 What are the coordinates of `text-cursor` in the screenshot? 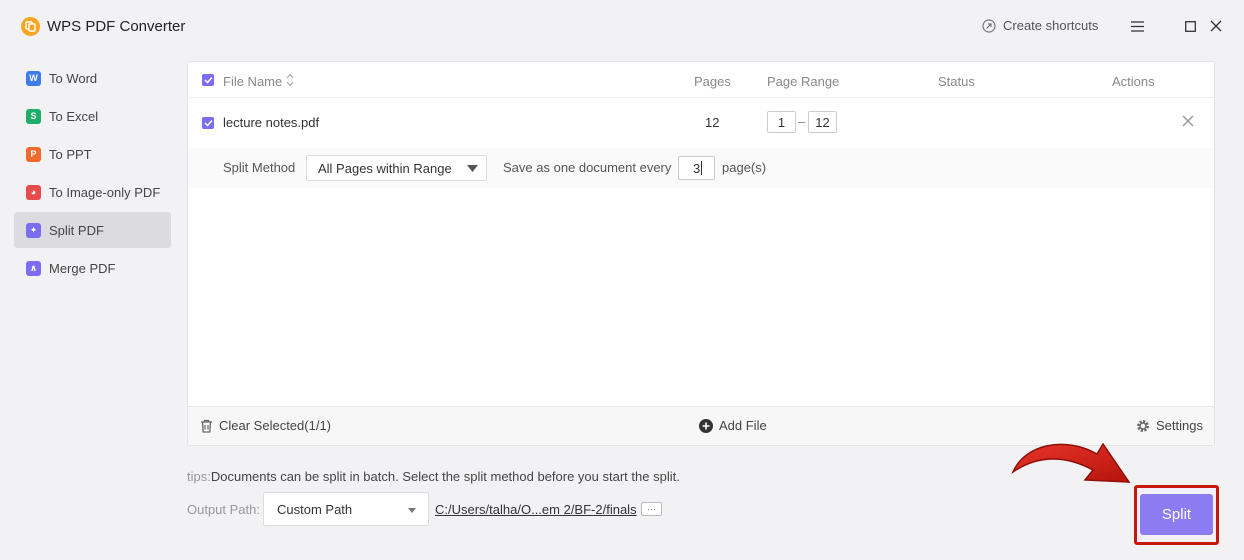 It's located at (702, 168).